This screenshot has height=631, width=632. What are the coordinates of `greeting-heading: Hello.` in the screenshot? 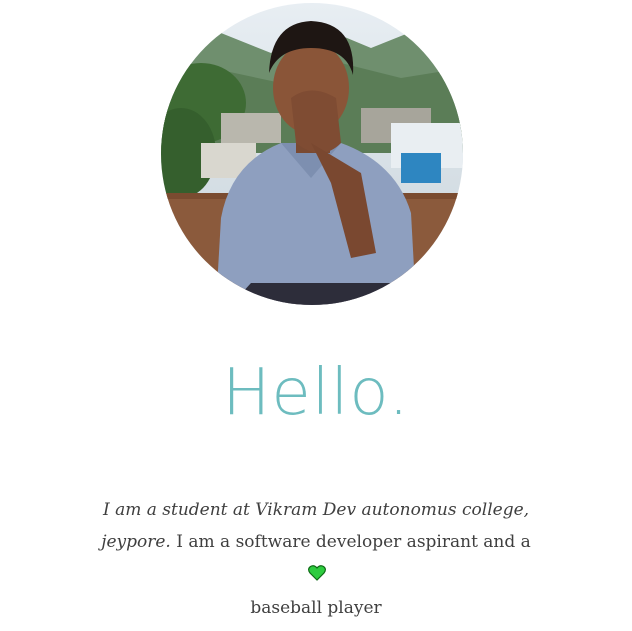 It's located at (316, 393).